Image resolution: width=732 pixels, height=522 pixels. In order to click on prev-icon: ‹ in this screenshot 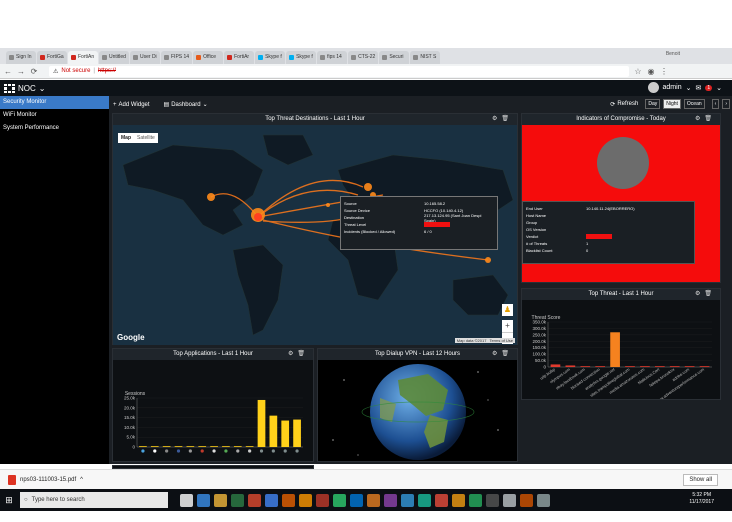, I will do `click(715, 104)`.